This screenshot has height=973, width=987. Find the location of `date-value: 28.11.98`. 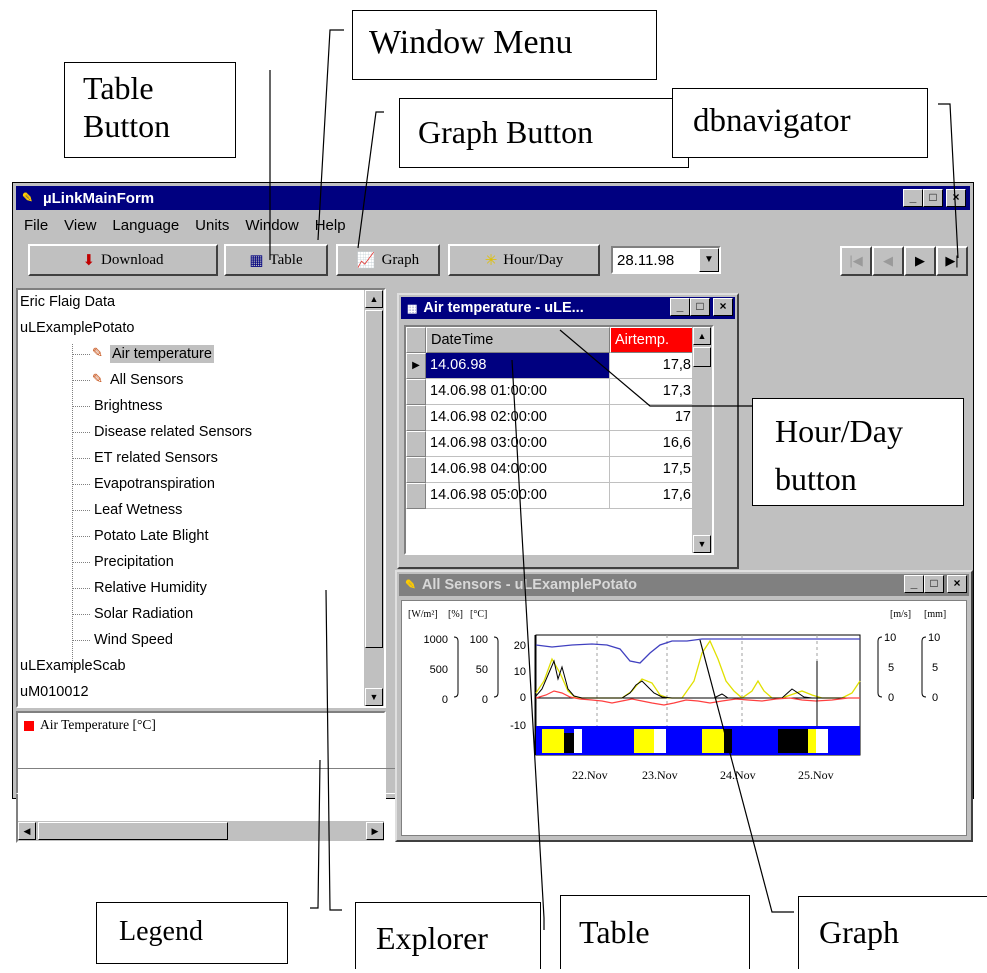

date-value: 28.11.98 is located at coordinates (646, 260).